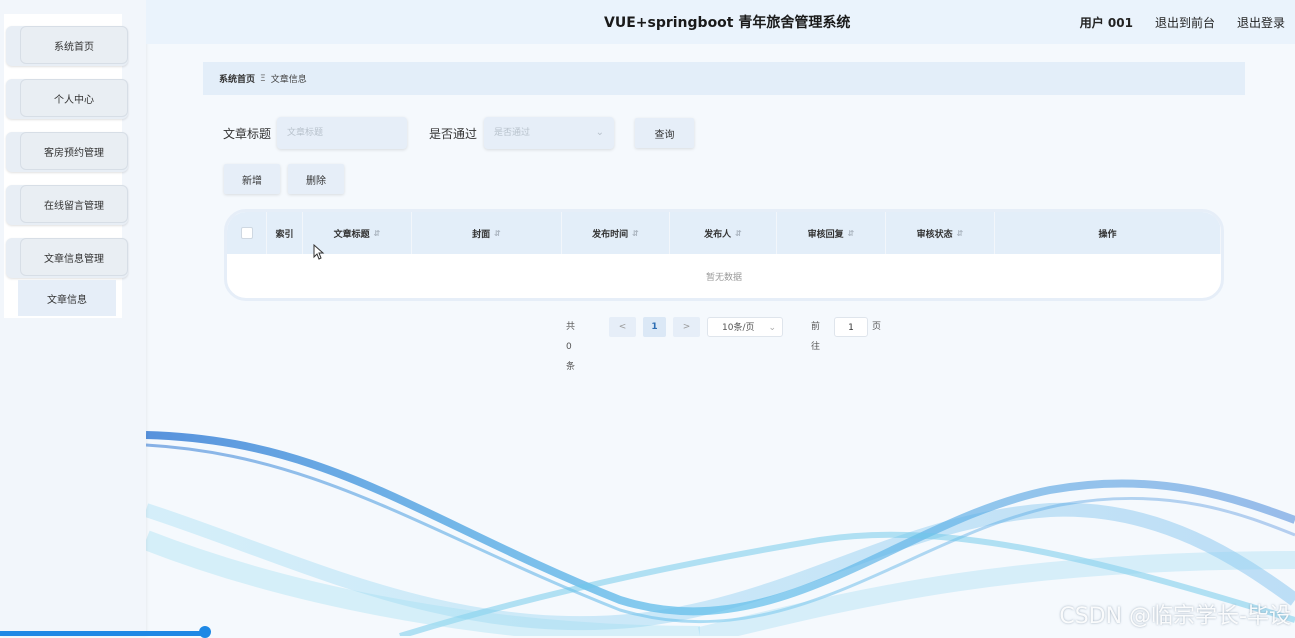 The image size is (1295, 638). I want to click on goto-page-input: 1, so click(851, 327).